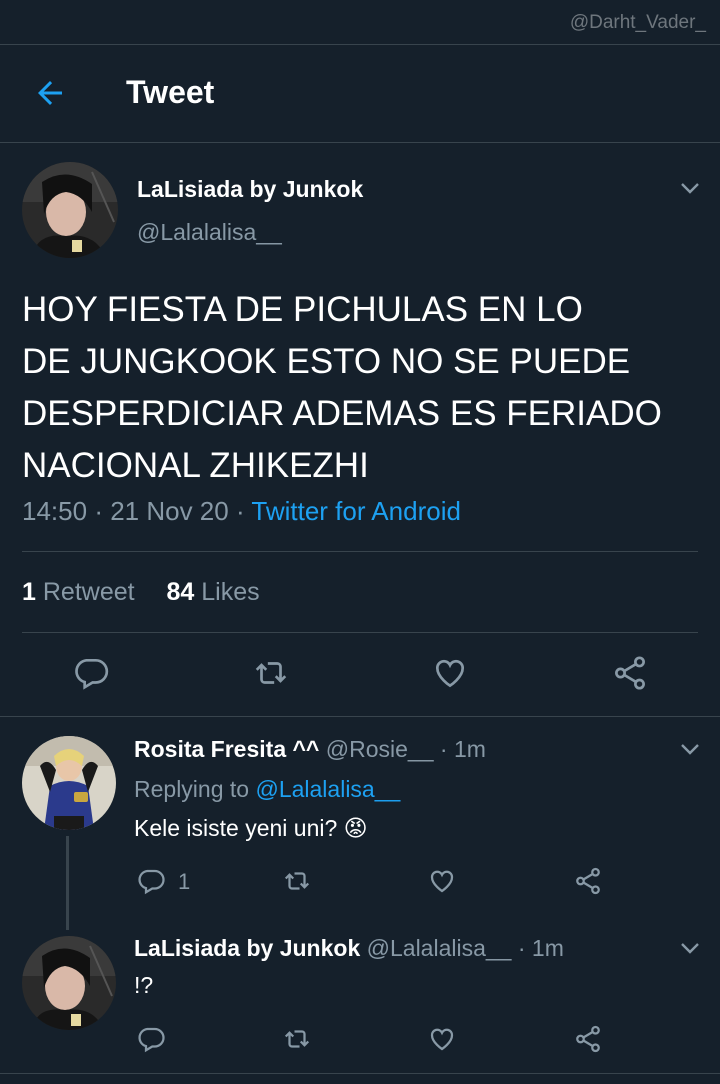  I want to click on reply-text: !?, so click(144, 985).